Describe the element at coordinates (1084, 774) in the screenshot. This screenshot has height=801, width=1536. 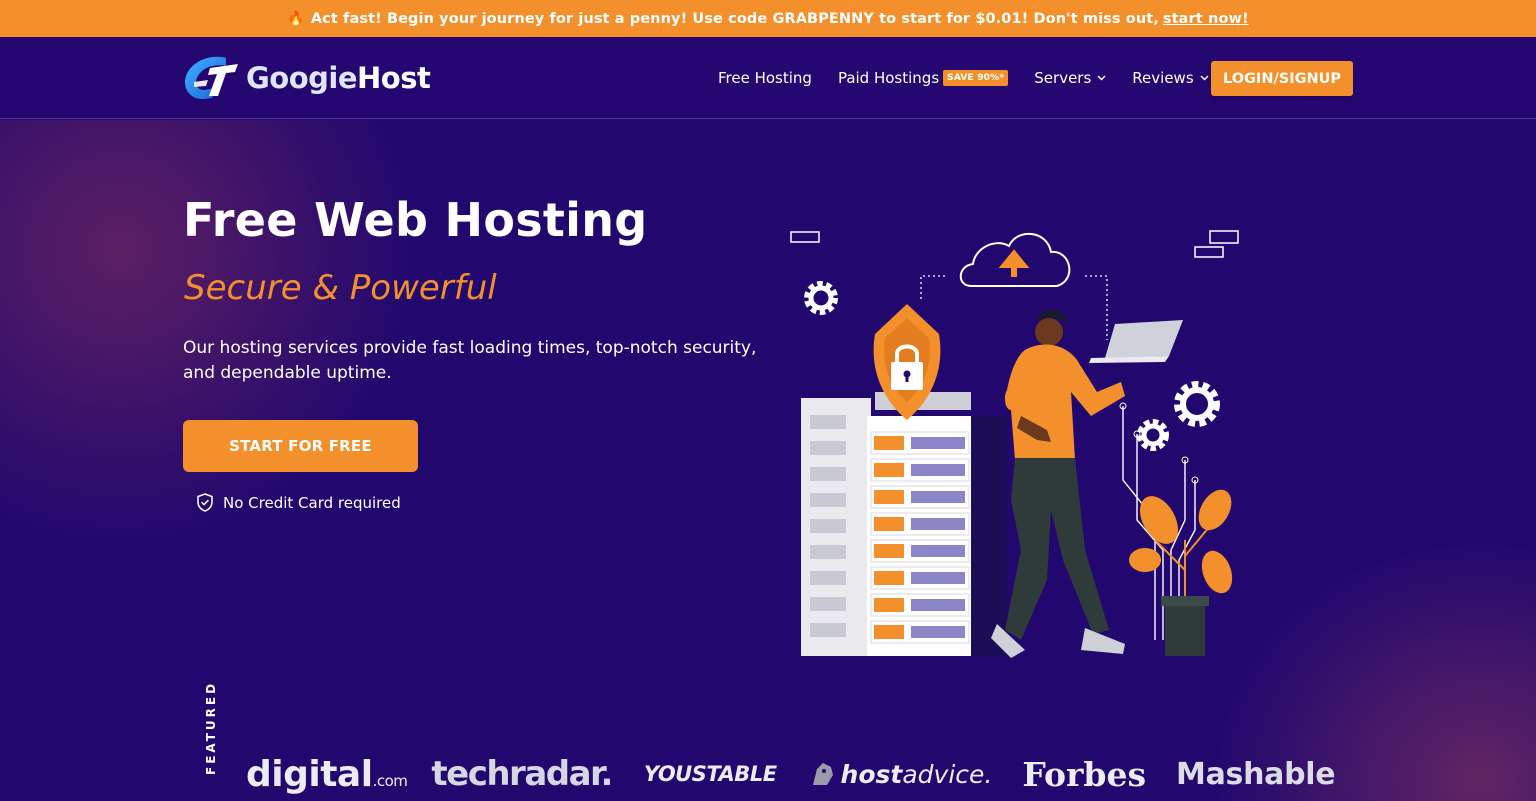
I see `brand-forbes-logo: Forbes` at that location.